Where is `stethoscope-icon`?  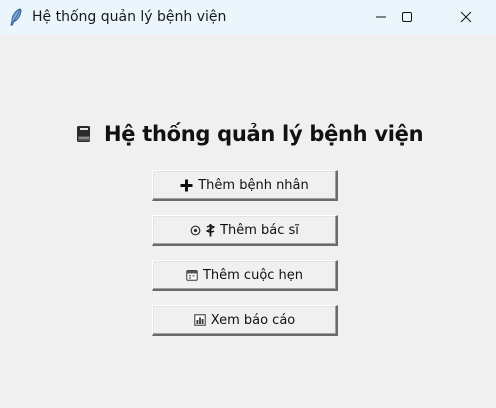
stethoscope-icon is located at coordinates (195, 230).